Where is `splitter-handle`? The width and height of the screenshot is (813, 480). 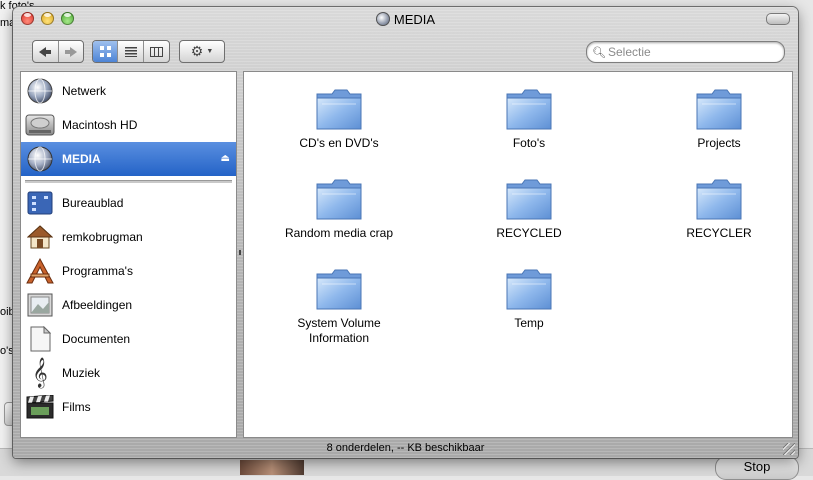 splitter-handle is located at coordinates (240, 252).